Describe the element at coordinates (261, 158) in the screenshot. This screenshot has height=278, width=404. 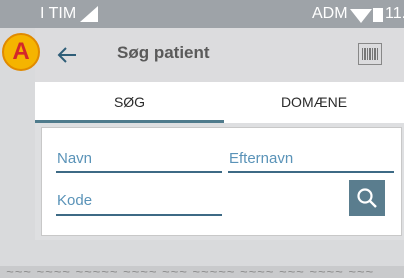
I see `last-name-field: Efternavn` at that location.